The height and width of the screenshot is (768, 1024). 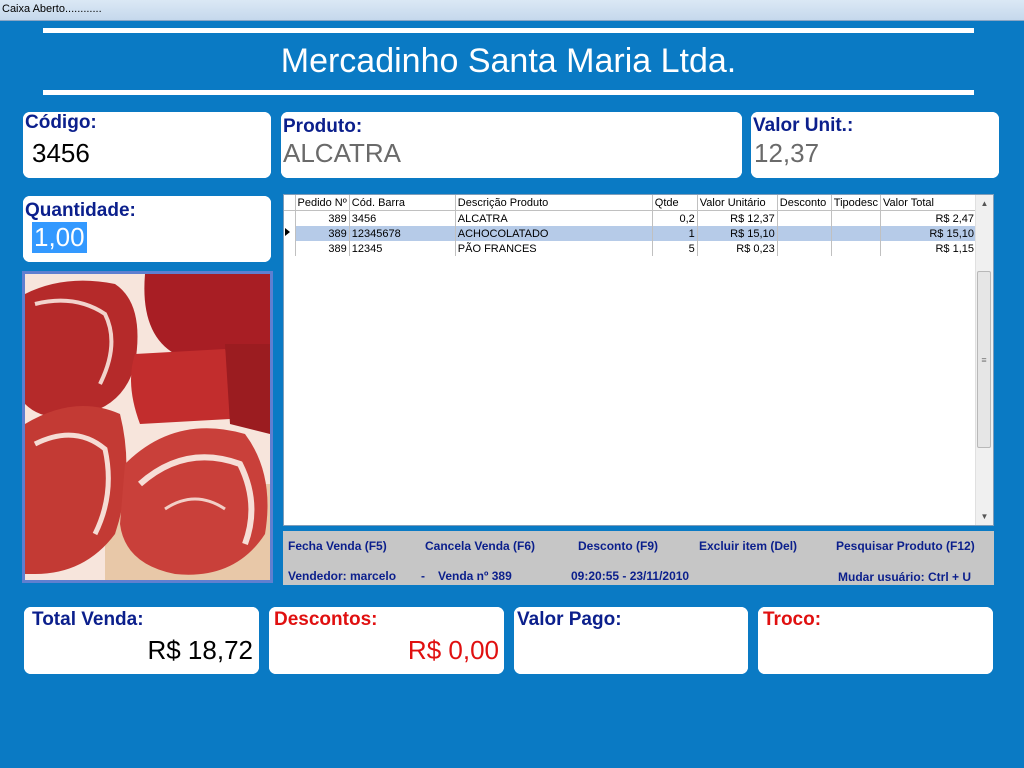 What do you see at coordinates (905, 546) in the screenshot?
I see `pesquisar-produto-shortcut: Pesquisar Produto (F12)` at bounding box center [905, 546].